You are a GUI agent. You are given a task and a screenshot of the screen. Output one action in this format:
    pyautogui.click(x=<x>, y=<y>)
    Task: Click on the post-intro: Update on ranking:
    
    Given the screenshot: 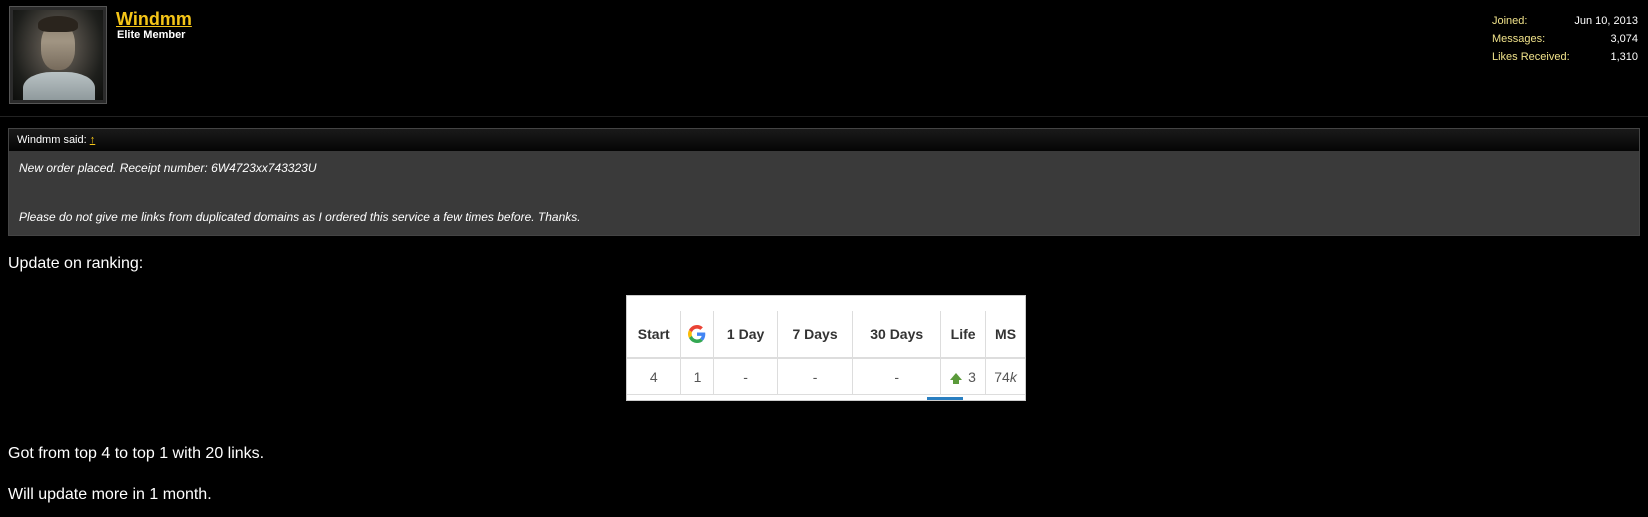 What is the action you would take?
    pyautogui.click(x=76, y=263)
    